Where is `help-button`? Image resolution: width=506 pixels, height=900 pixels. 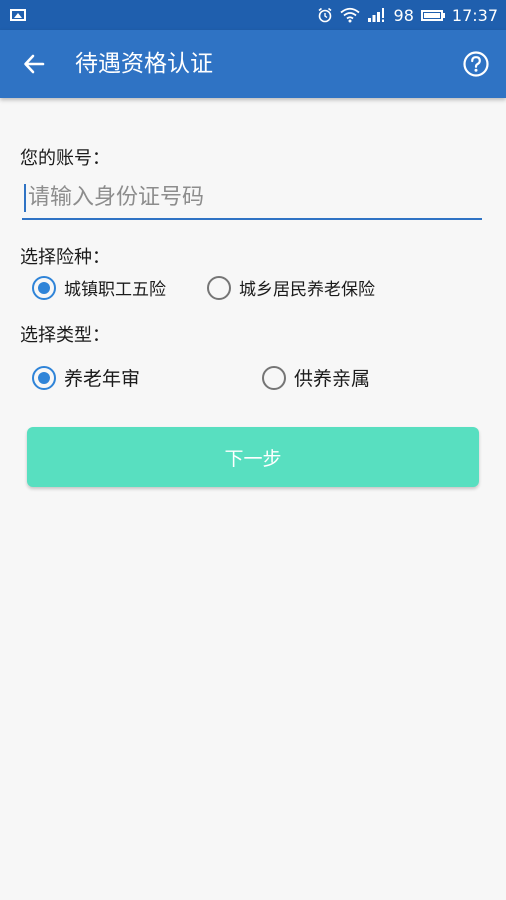
help-button is located at coordinates (476, 64).